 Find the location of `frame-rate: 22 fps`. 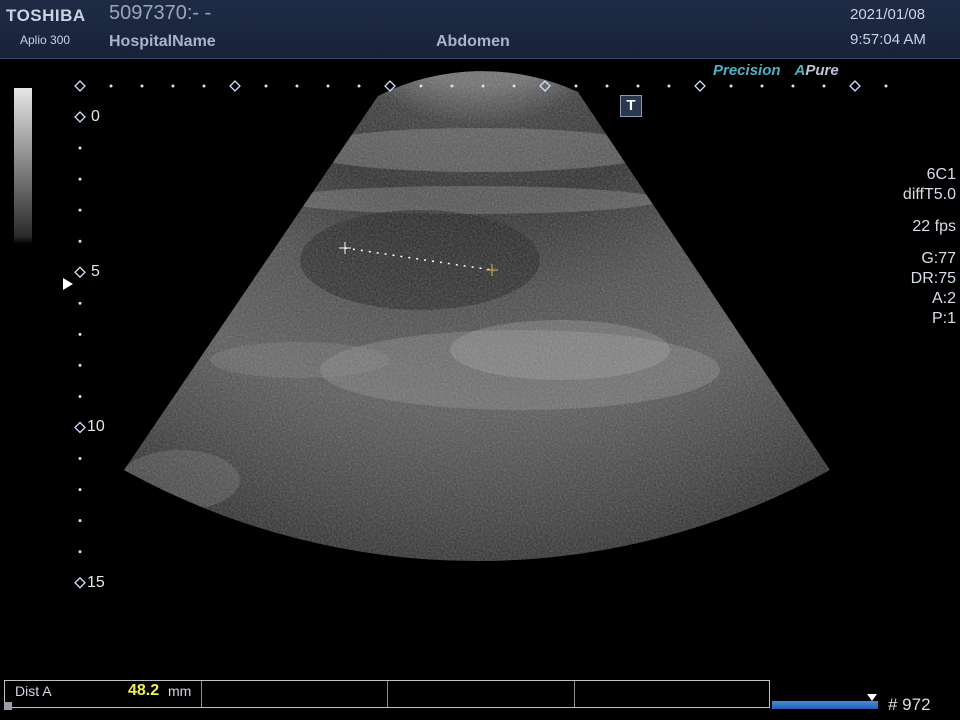

frame-rate: 22 fps is located at coordinates (934, 226).